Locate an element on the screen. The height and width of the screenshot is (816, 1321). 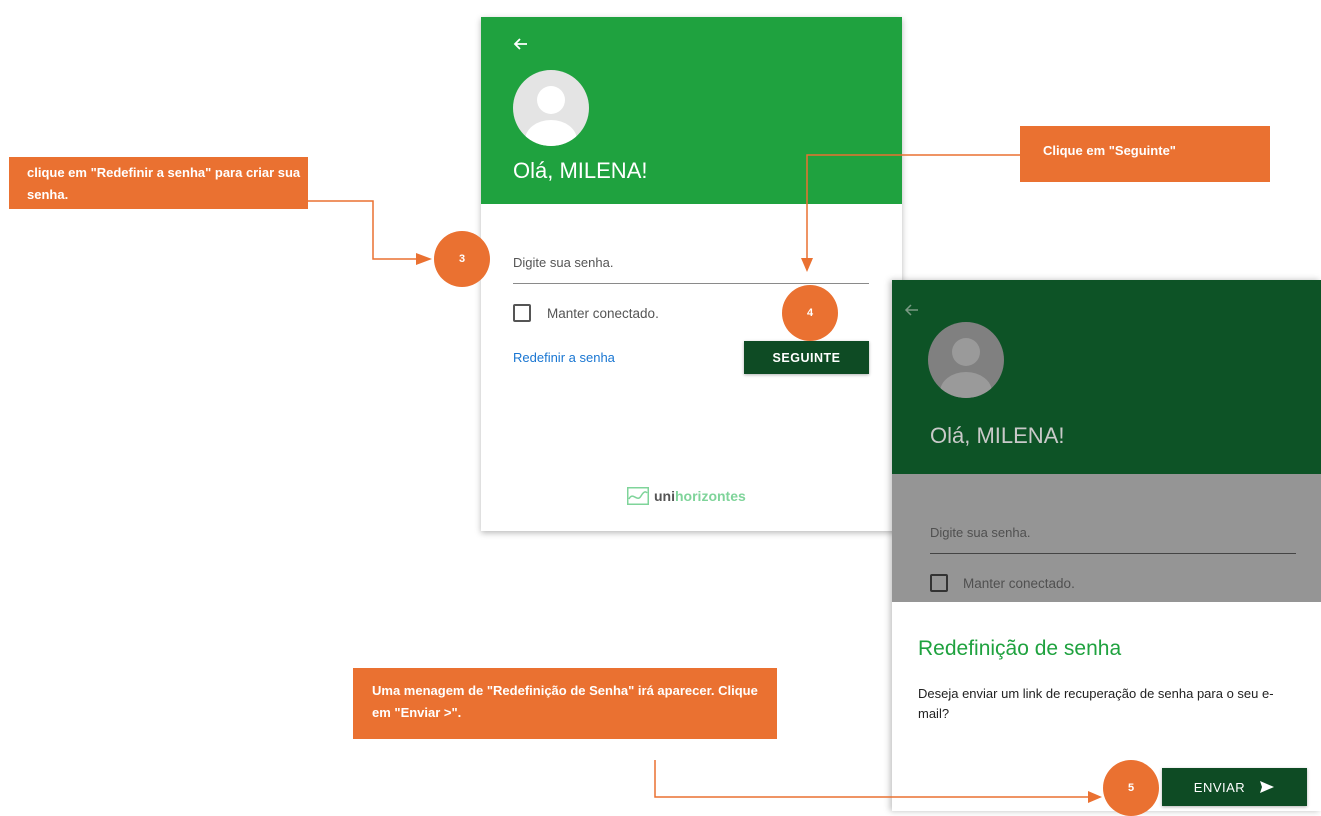
logo-wave-icon is located at coordinates (638, 496).